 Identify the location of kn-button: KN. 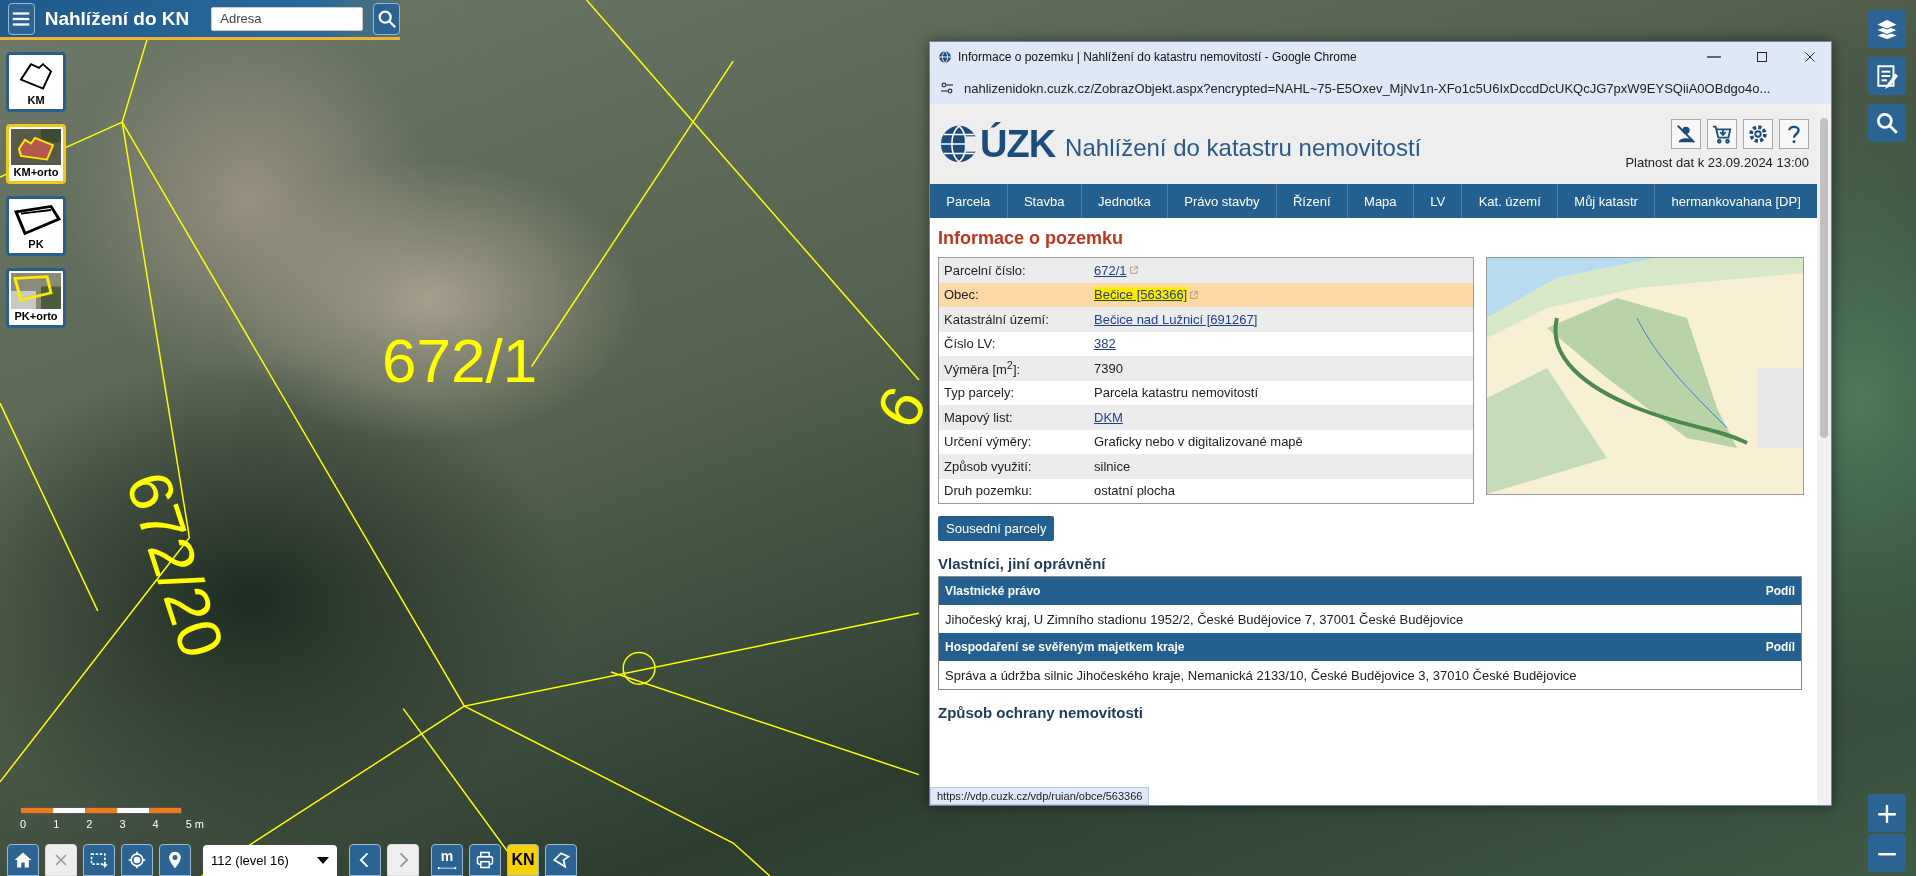
(523, 860).